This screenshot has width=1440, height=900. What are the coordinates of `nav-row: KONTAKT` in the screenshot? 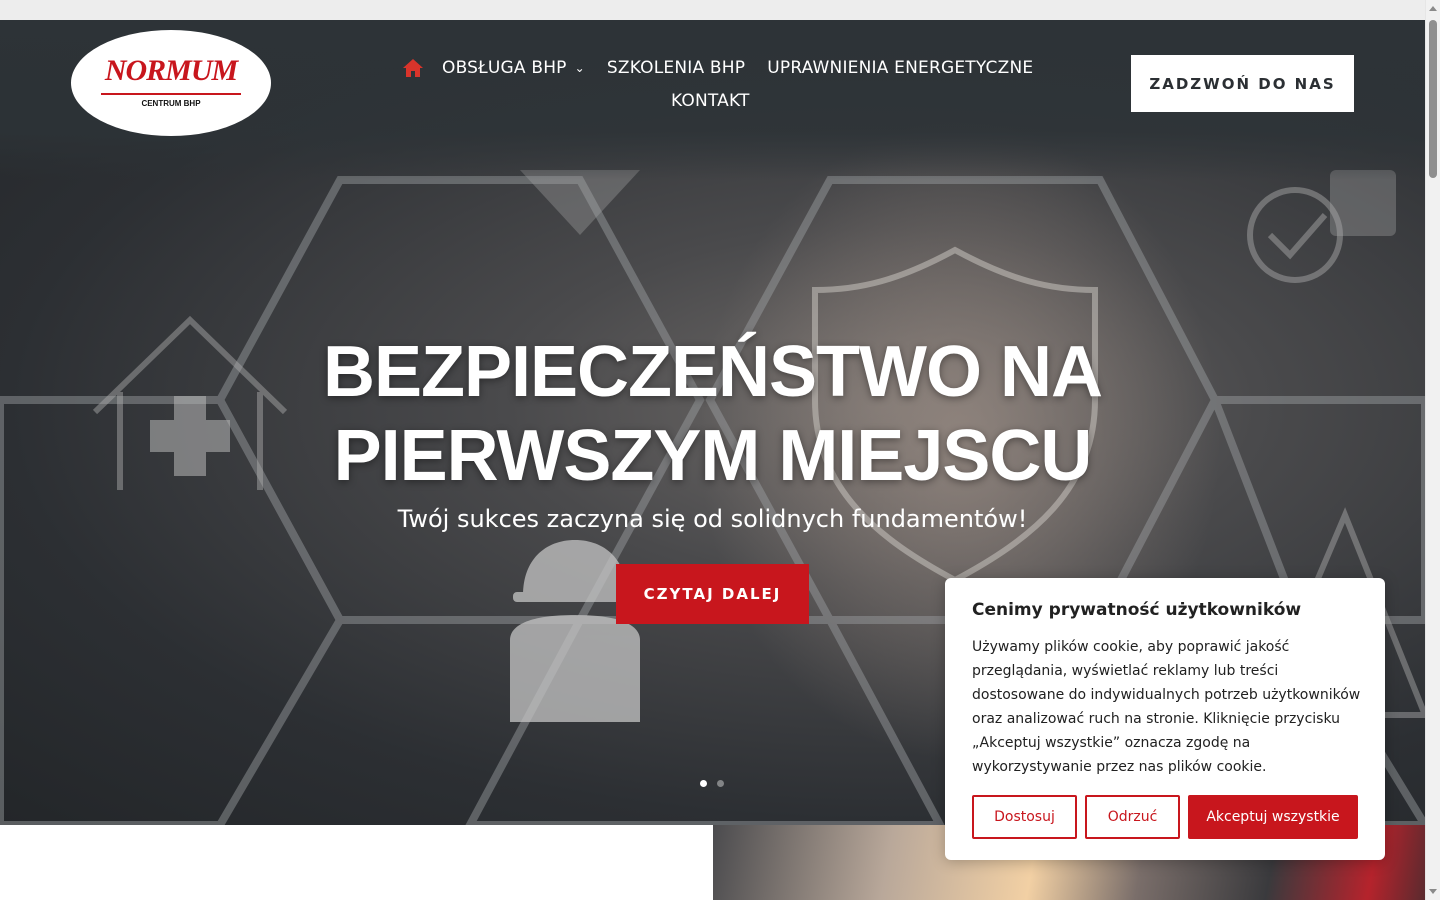 It's located at (710, 101).